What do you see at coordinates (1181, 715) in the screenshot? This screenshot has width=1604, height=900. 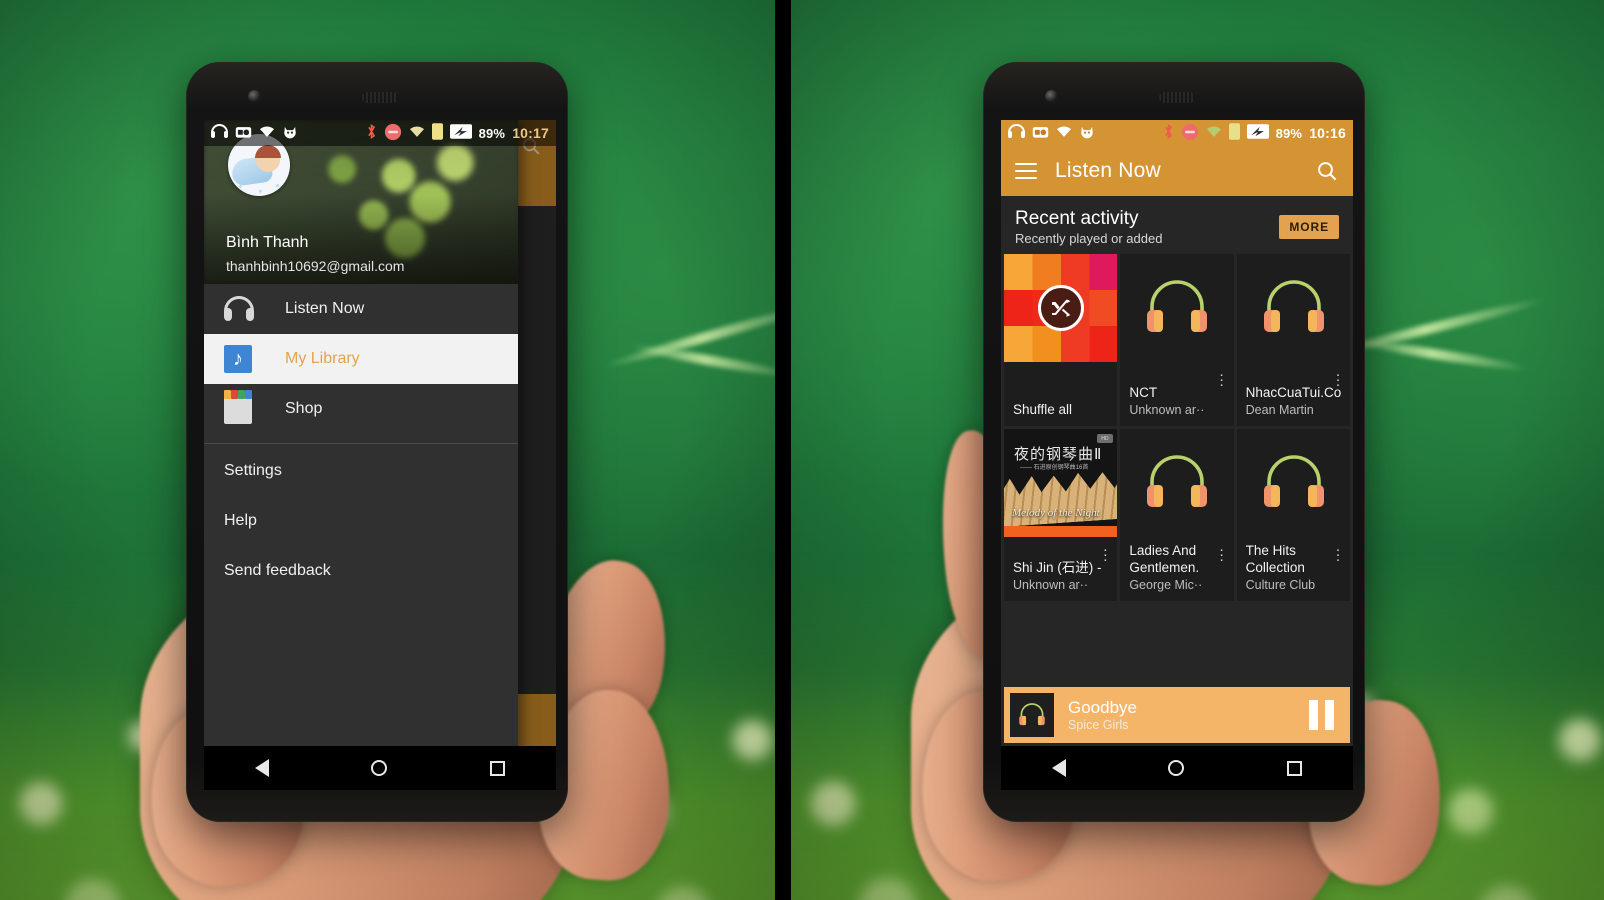 I see `now-playing-meta: Goodbye Spice Girls` at bounding box center [1181, 715].